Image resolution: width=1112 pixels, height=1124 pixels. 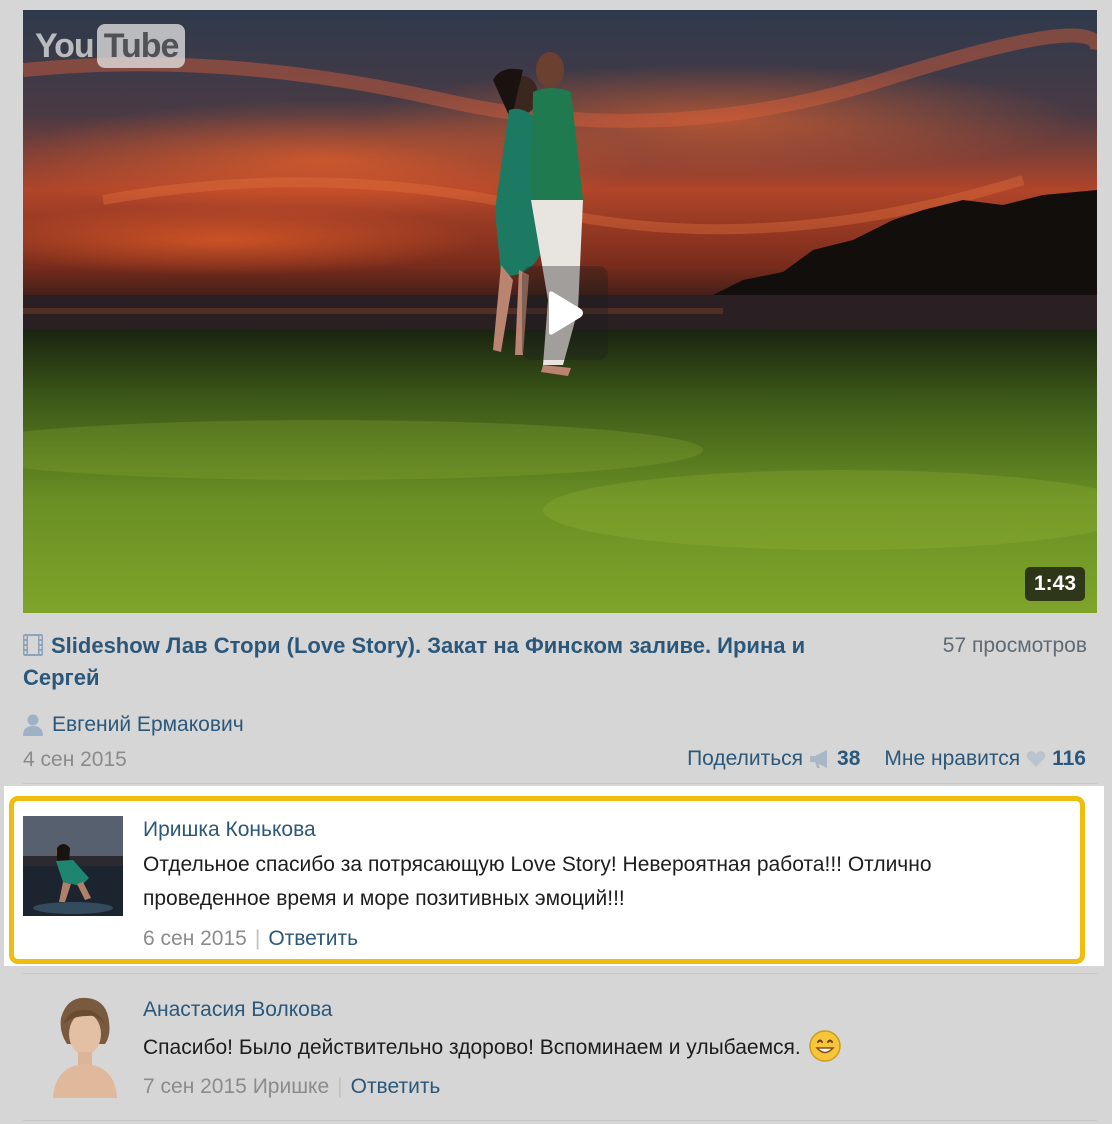 I want to click on video-duration: 1:43, so click(x=1054, y=584).